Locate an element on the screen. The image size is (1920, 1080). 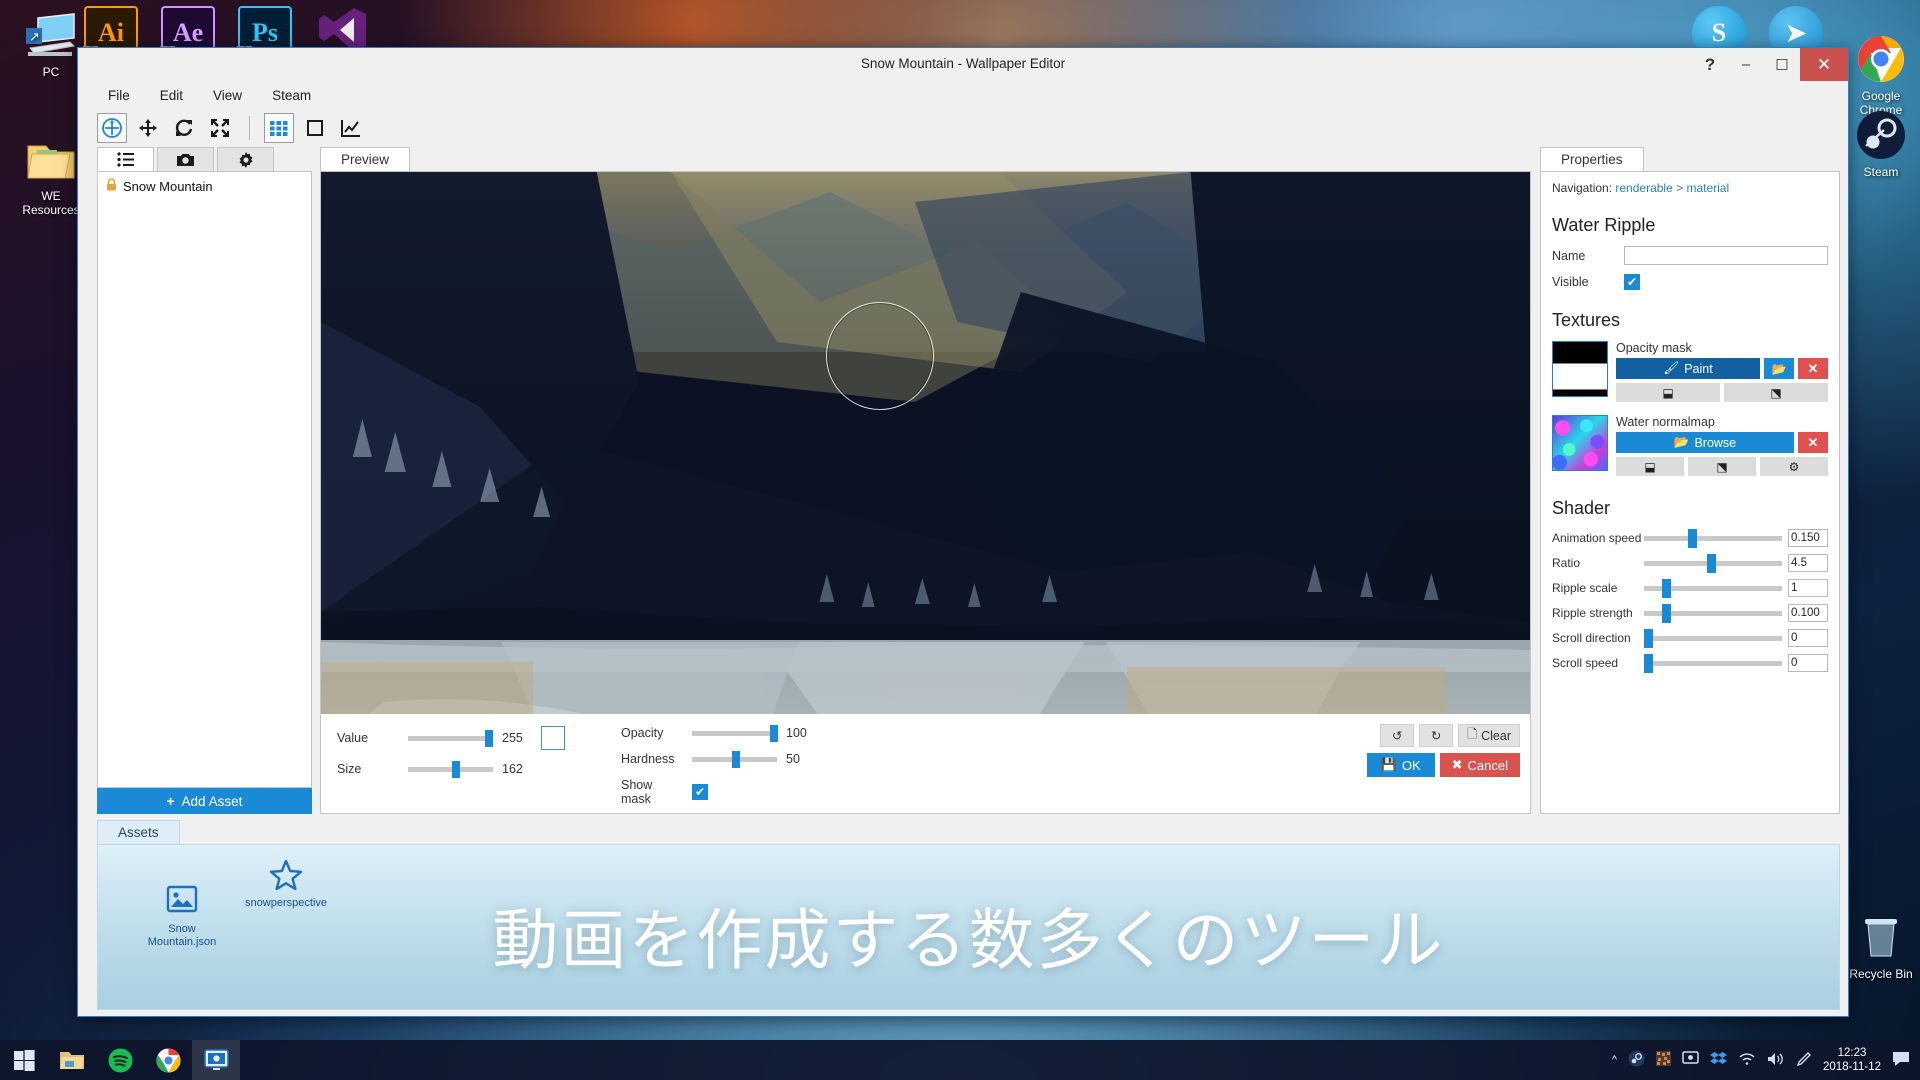
name-label: Name is located at coordinates (1569, 255).